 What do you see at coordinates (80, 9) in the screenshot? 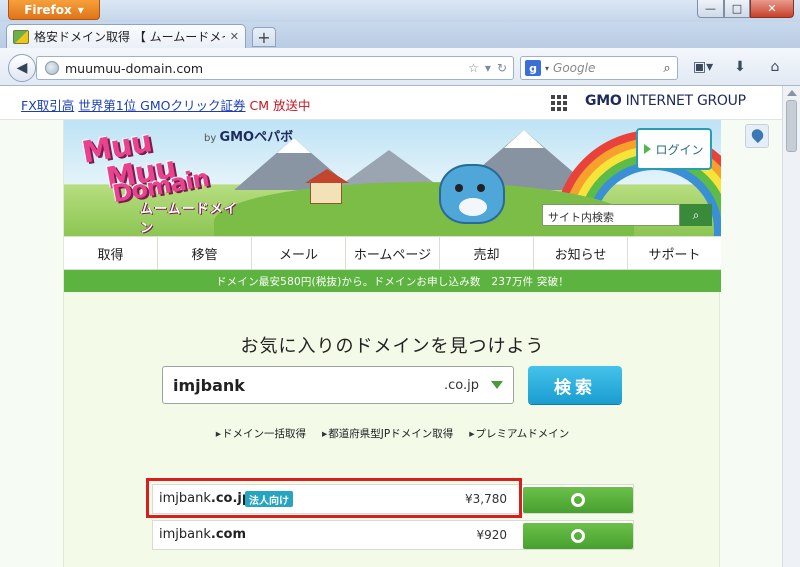
I see `chevron-down-icon: ▾` at bounding box center [80, 9].